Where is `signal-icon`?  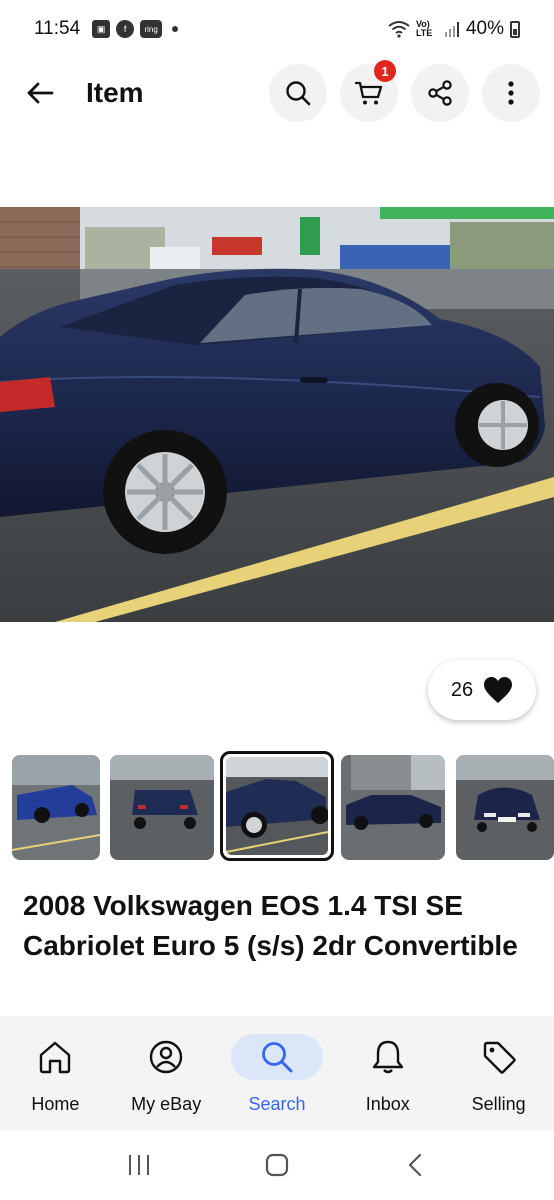
signal-icon is located at coordinates (451, 29).